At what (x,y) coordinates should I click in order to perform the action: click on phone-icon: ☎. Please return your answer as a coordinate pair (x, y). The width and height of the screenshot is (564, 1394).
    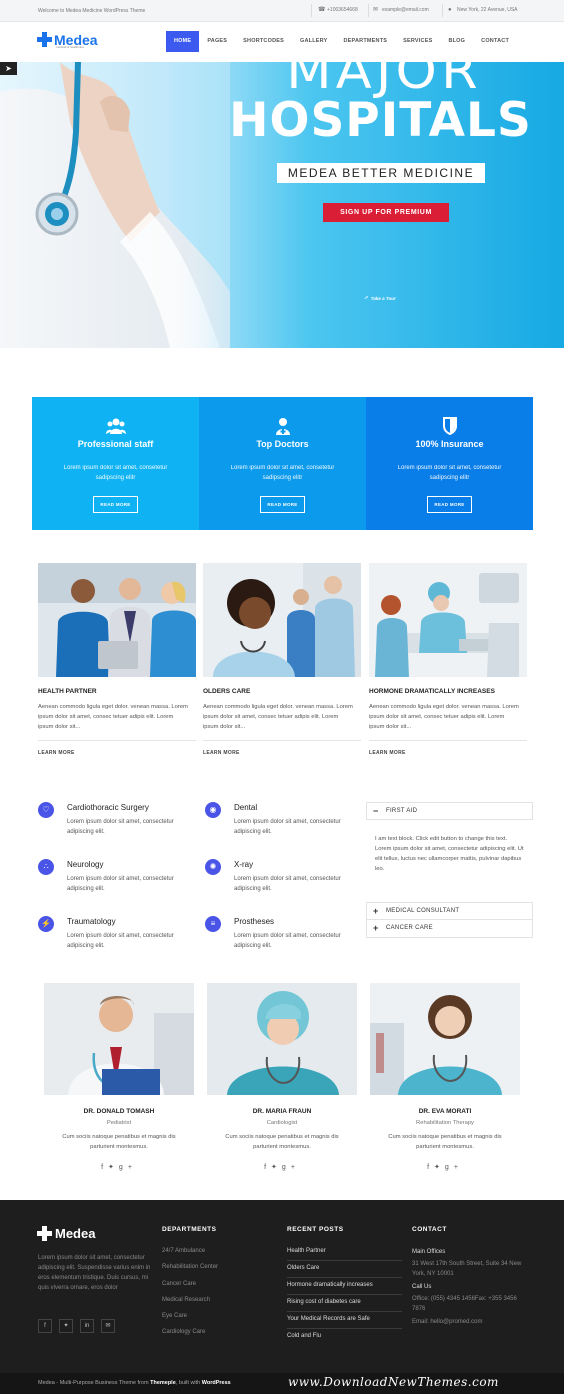
    Looking at the image, I should click on (322, 10).